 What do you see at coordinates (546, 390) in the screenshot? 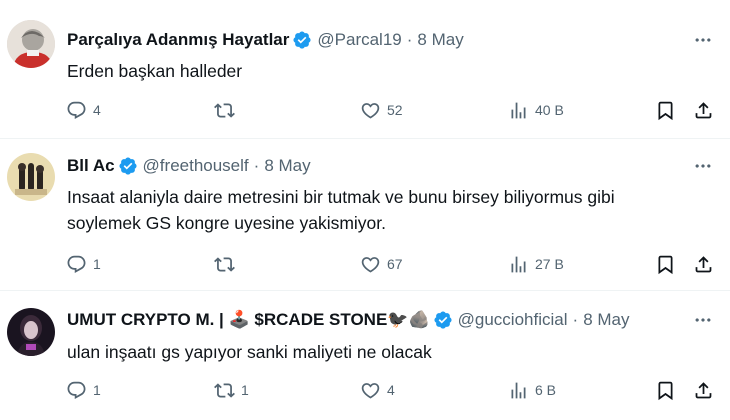
I see `views-count: 6 B` at bounding box center [546, 390].